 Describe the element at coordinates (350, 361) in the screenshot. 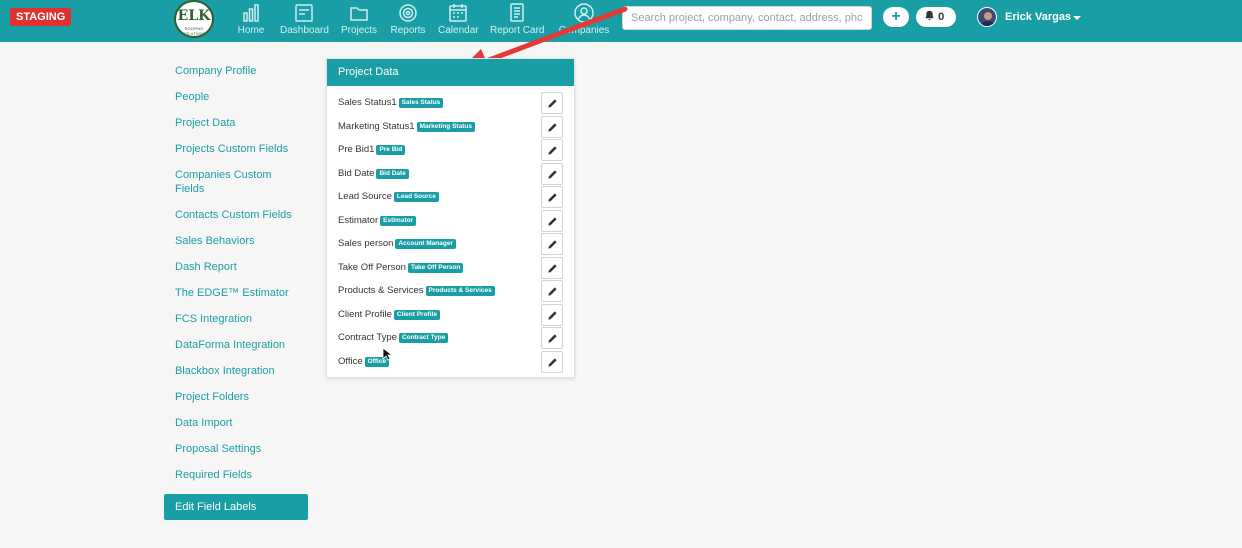

I see `field-label-text: Office` at that location.